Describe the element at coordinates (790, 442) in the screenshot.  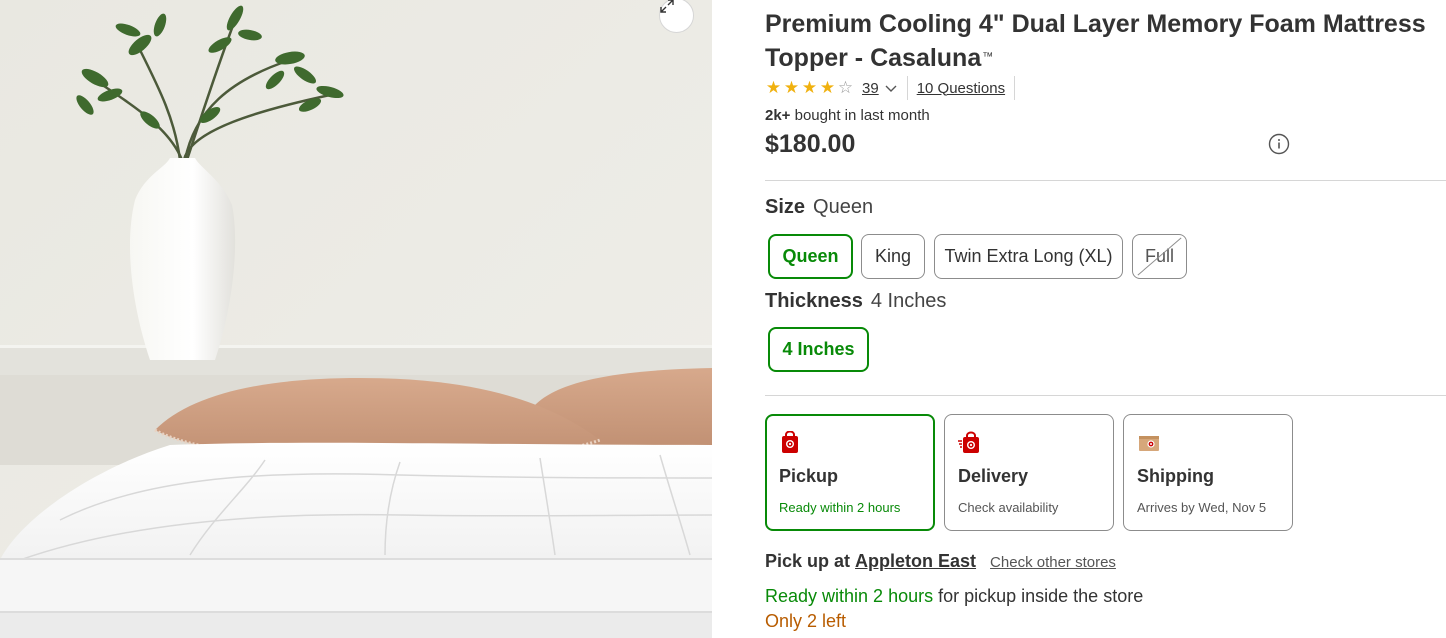
I see `pickup-store-icon` at that location.